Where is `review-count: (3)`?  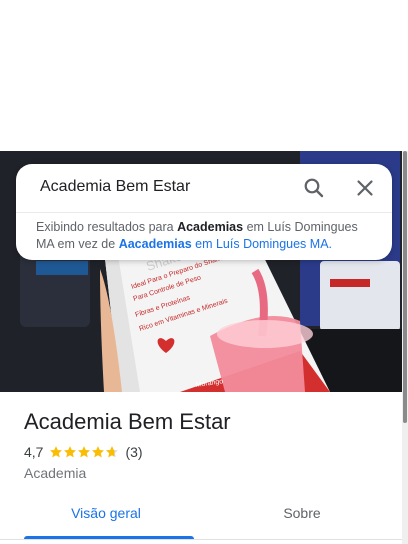 review-count: (3) is located at coordinates (133, 452).